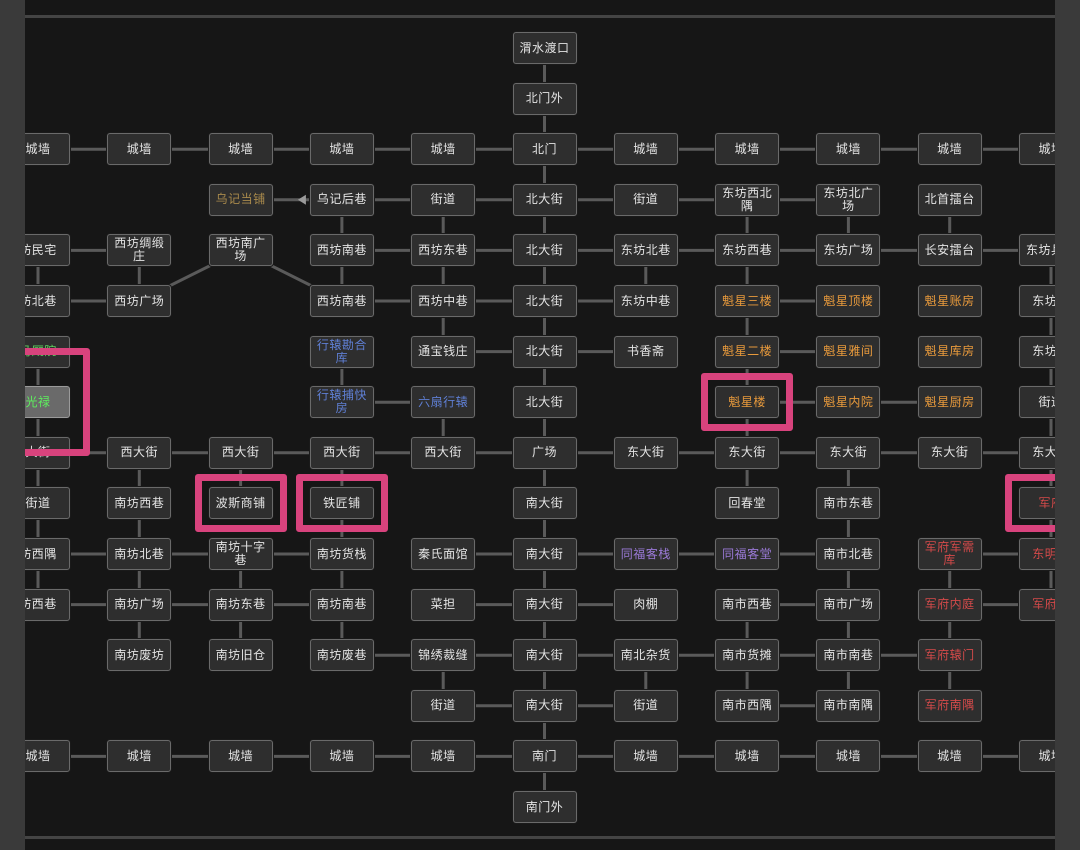  Describe the element at coordinates (139, 149) in the screenshot. I see `room-wall-n1: 城墙` at that location.